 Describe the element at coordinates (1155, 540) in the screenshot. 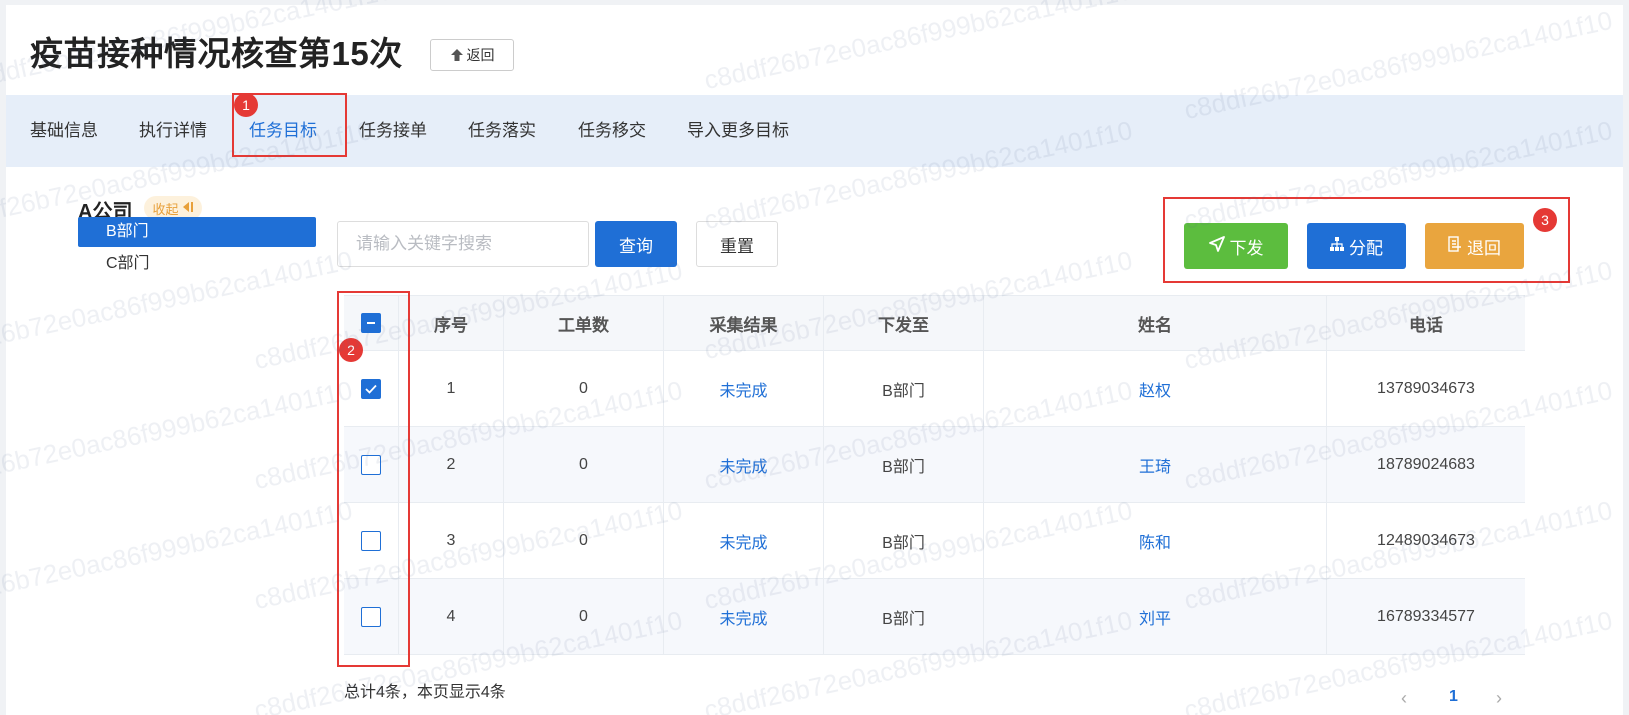

I see `row-name-link: 陈和` at that location.